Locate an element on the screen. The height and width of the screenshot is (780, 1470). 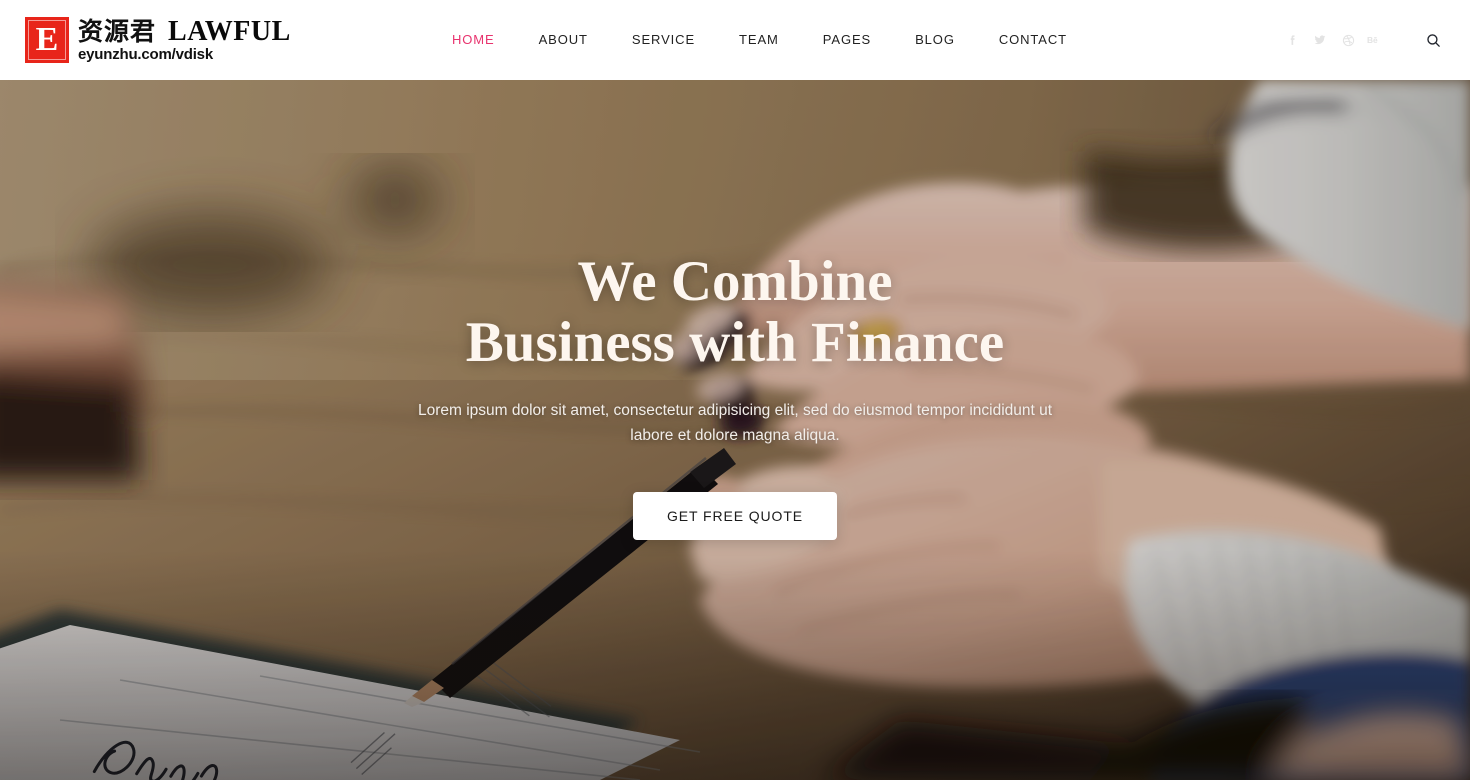
behance-icon: Bē is located at coordinates (1376, 40).